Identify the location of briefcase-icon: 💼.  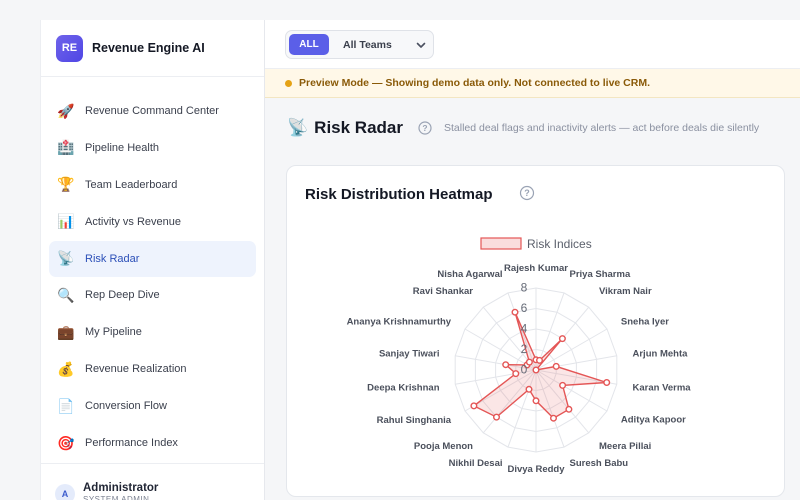
(66, 331).